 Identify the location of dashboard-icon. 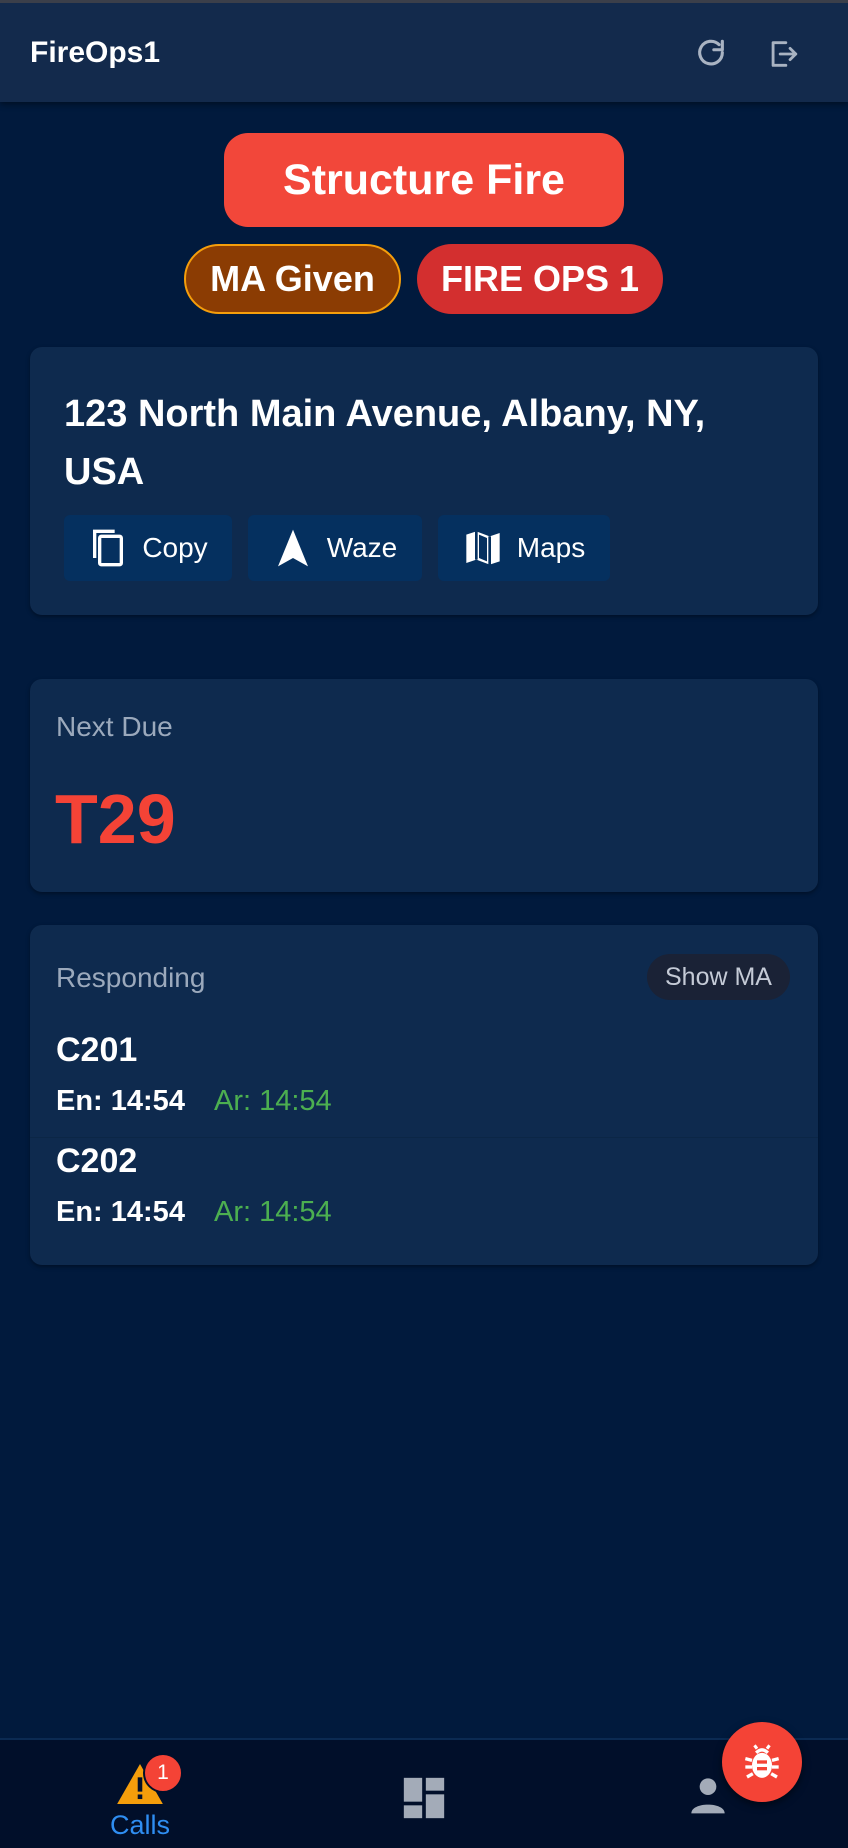
(424, 1798).